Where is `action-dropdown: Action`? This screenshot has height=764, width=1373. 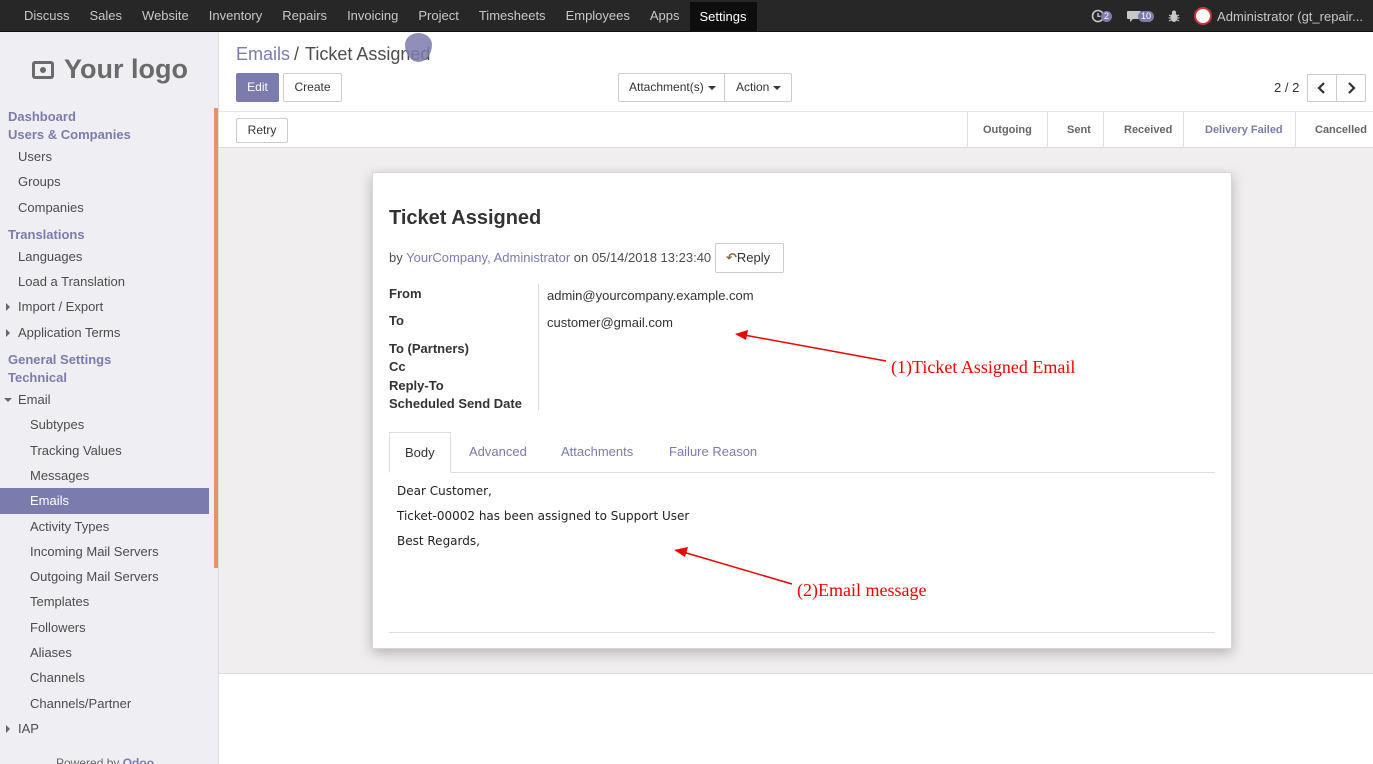
action-dropdown: Action is located at coordinates (758, 87).